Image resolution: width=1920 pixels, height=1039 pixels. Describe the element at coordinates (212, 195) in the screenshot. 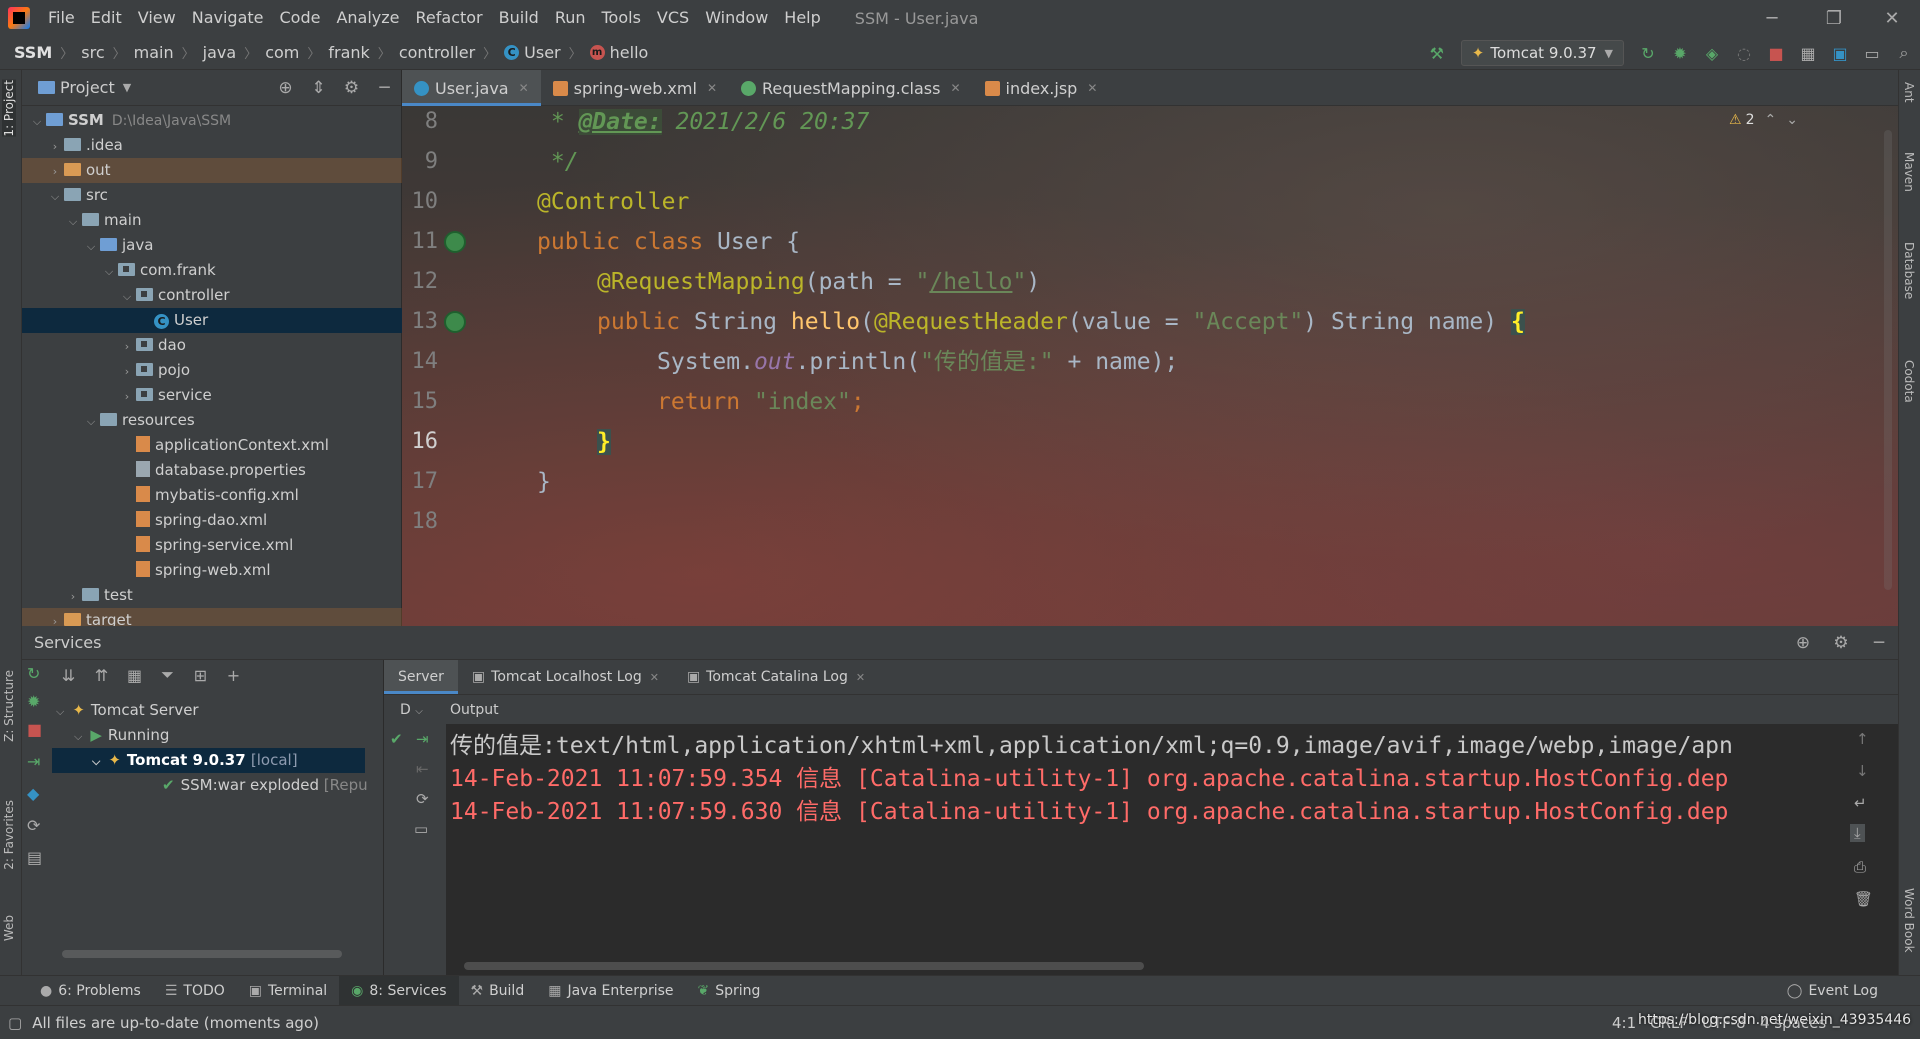

I see `tree-item-src: ⌵ src` at that location.